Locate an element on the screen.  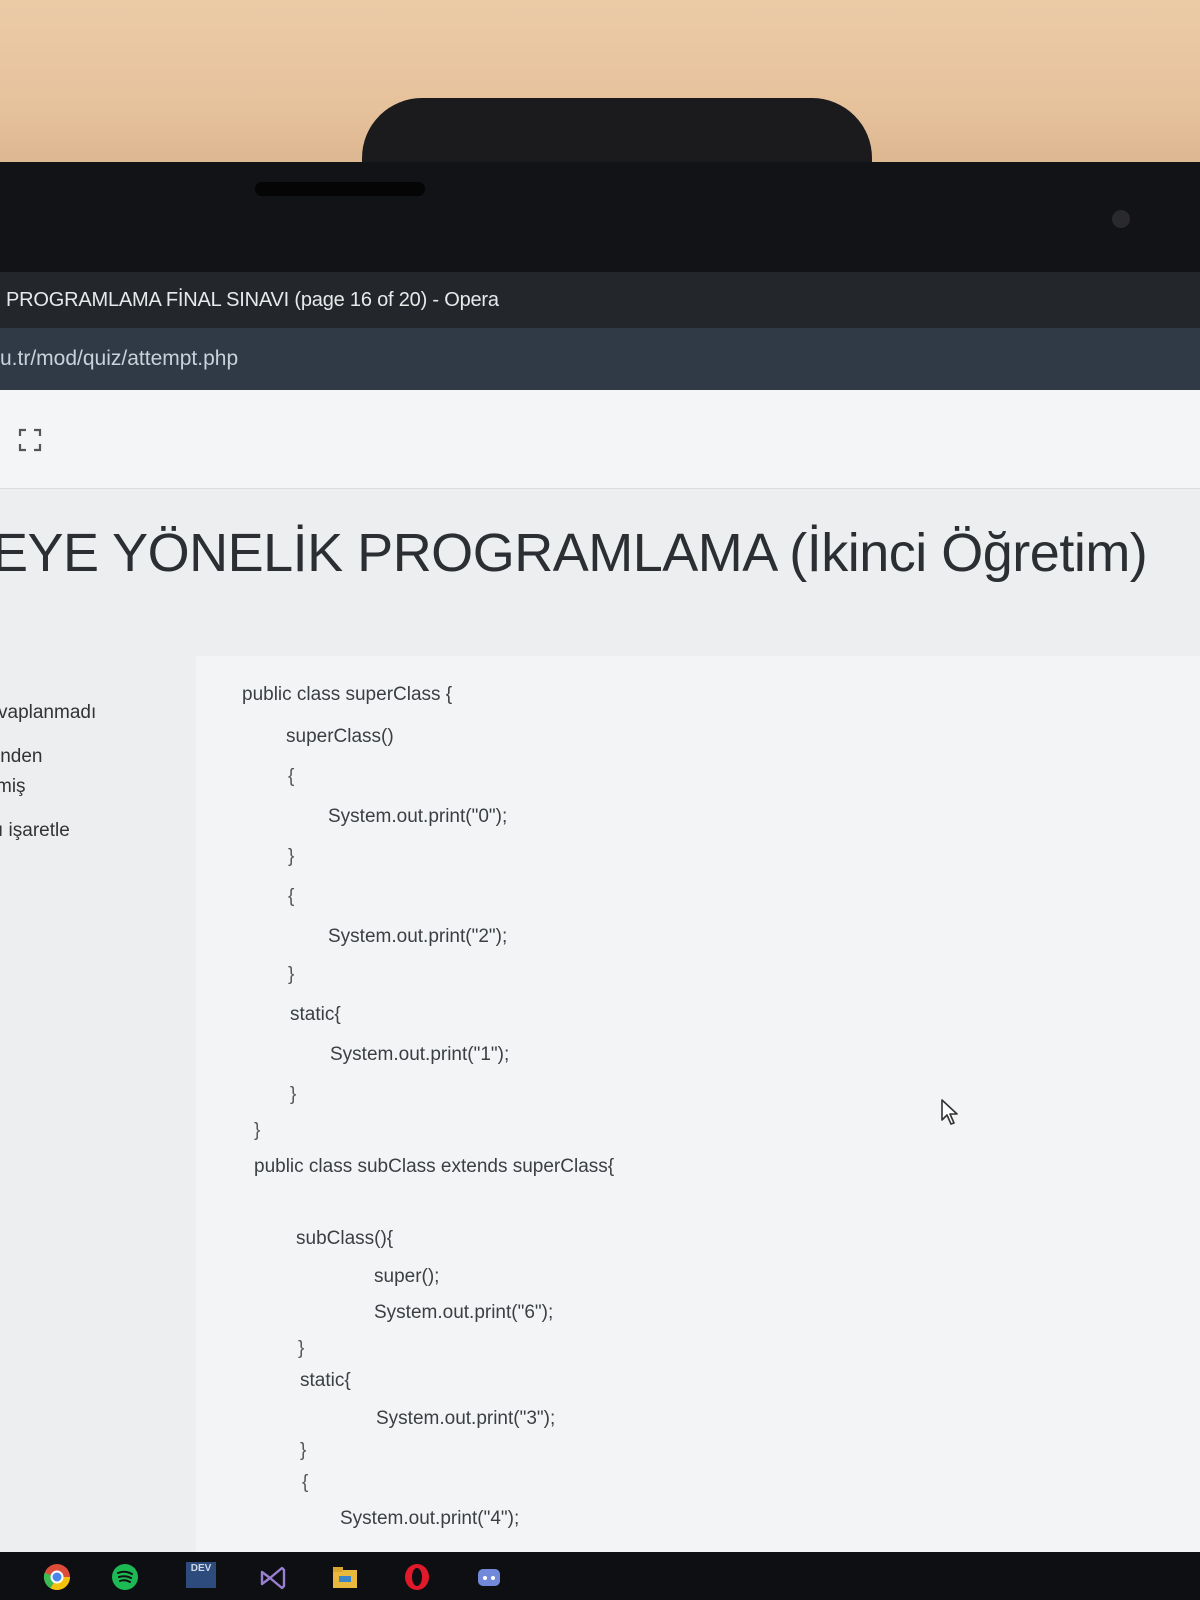
code-line: public class superClass { is located at coordinates (347, 694).